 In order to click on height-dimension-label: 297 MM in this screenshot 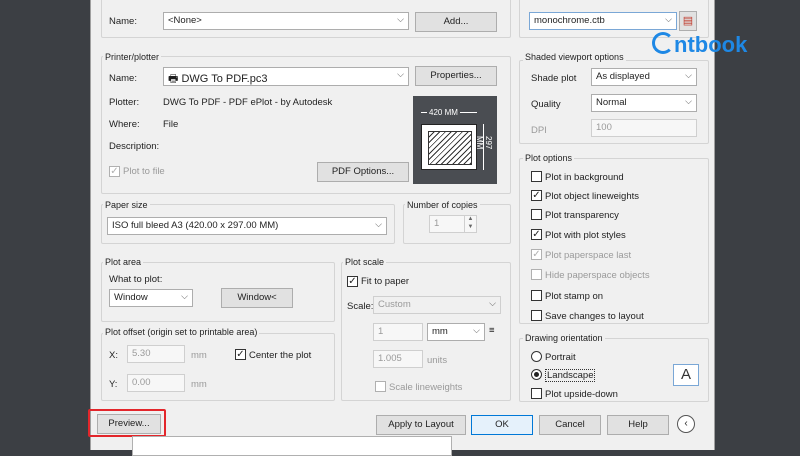, I will do `click(484, 143)`.